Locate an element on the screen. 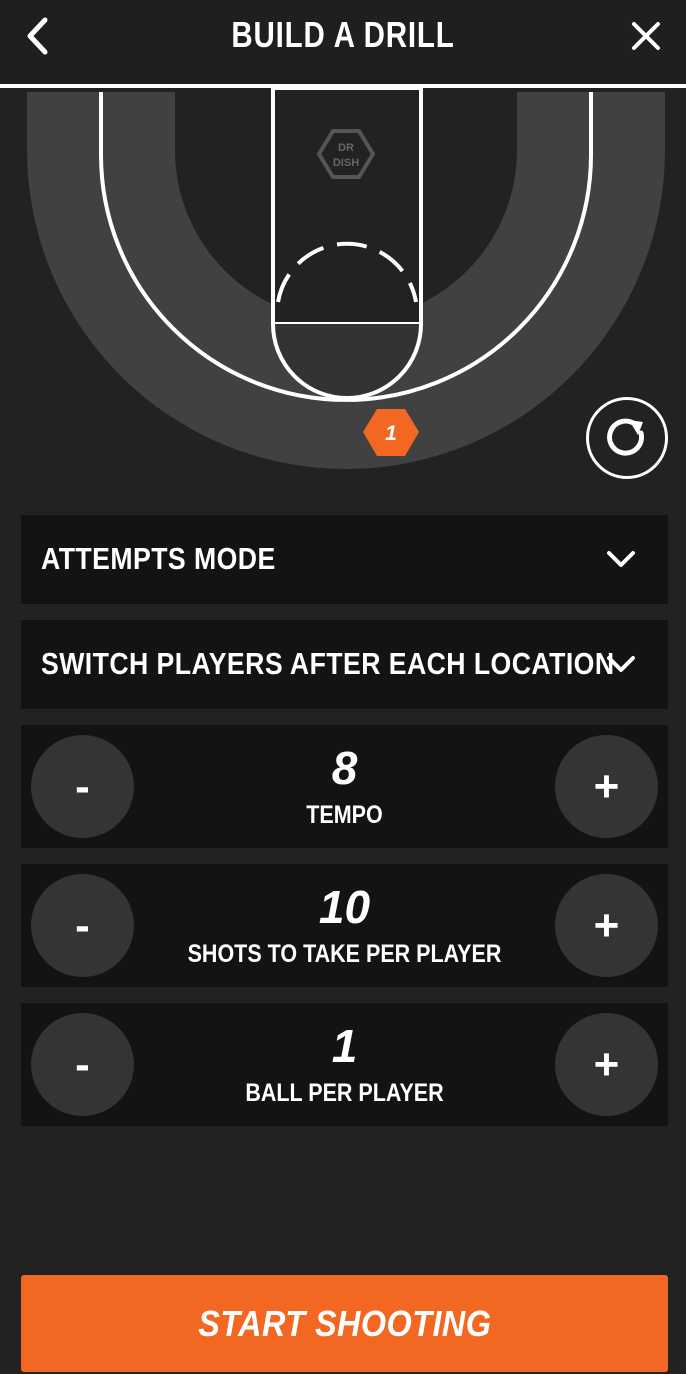 Image resolution: width=686 pixels, height=1374 pixels. header-bar: BUILD A DRILL is located at coordinates (343, 44).